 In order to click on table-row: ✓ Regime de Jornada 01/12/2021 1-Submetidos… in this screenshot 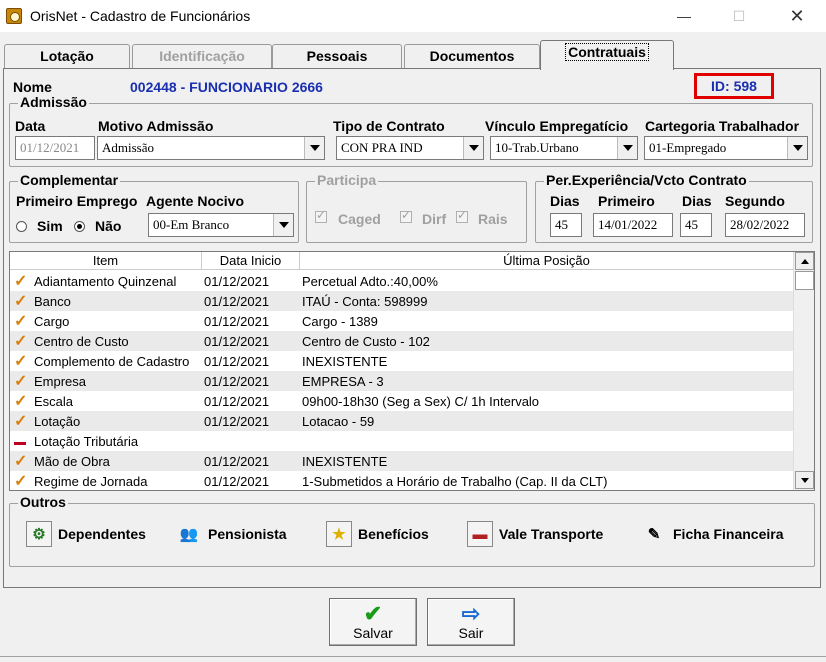, I will do `click(401, 480)`.